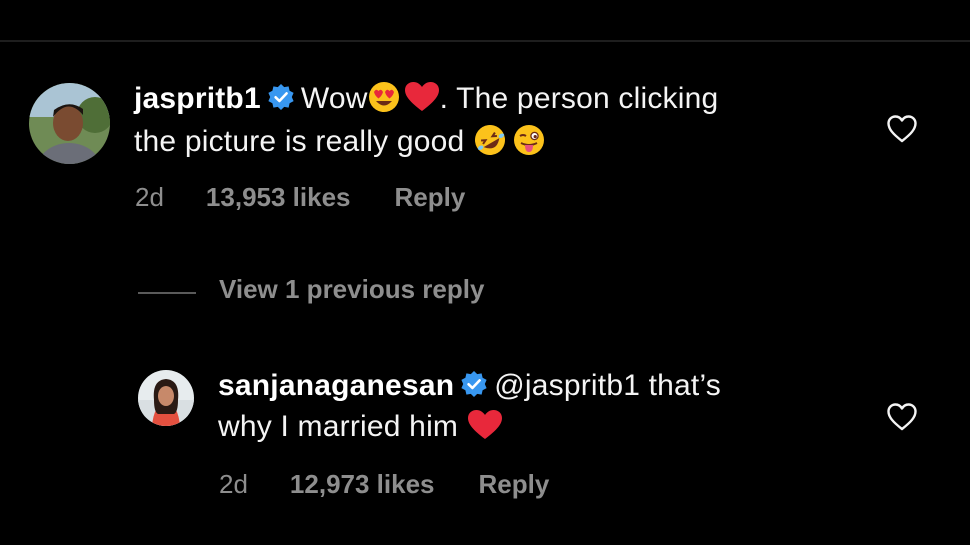 This screenshot has width=970, height=545. I want to click on username: sanjanaganesan, so click(336, 385).